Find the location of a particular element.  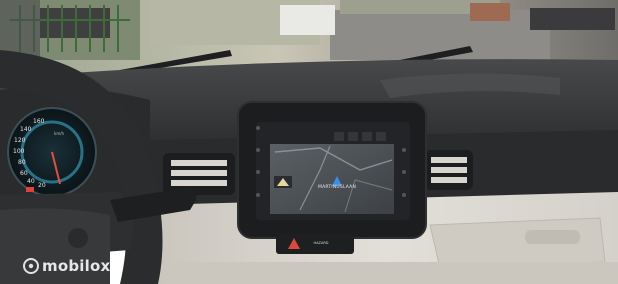

left-air-vent is located at coordinates (199, 174).